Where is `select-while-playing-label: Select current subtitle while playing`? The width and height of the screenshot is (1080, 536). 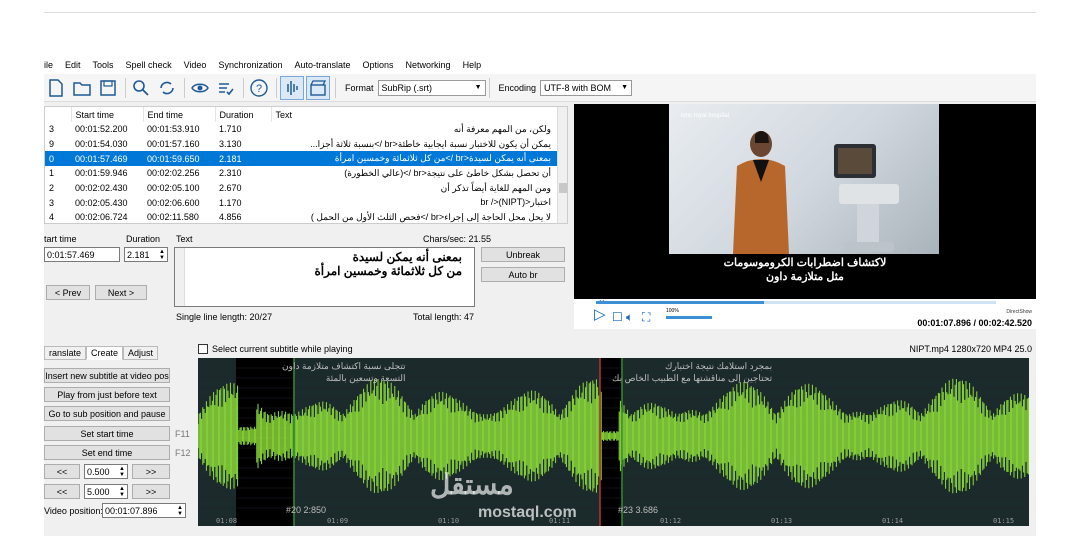
select-while-playing-label: Select current subtitle while playing is located at coordinates (282, 349).